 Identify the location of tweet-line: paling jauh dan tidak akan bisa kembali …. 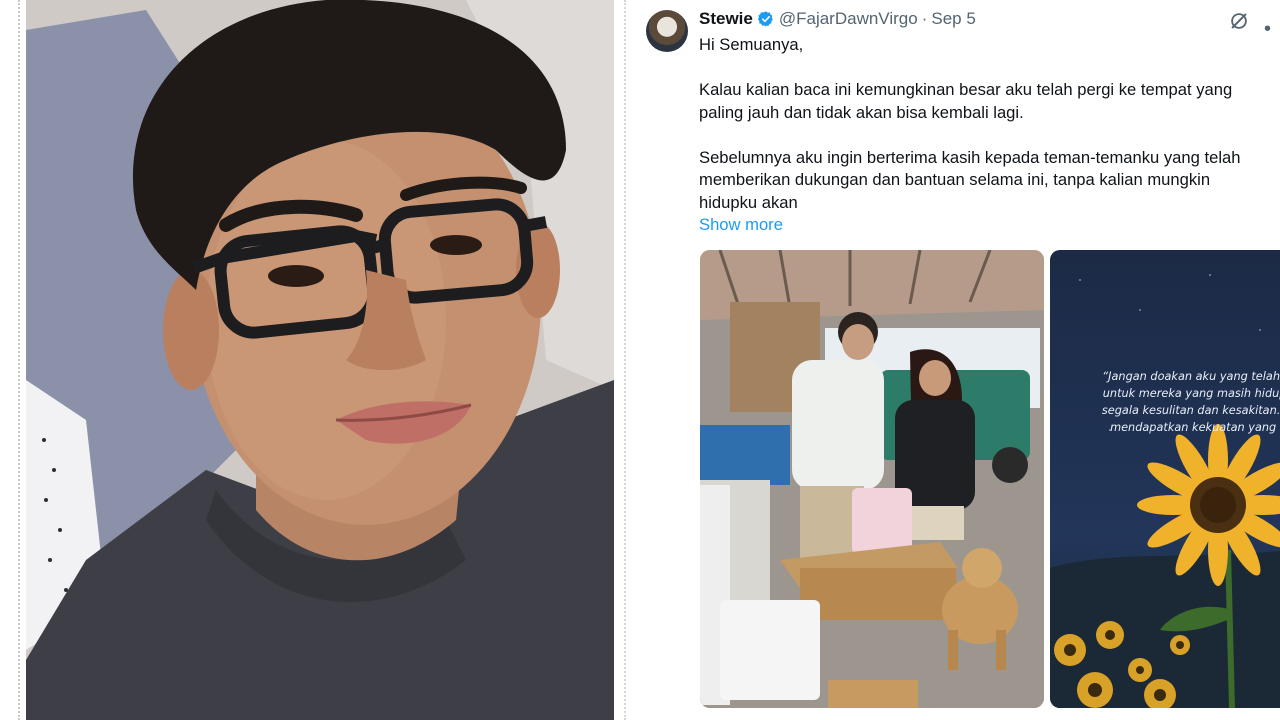
(861, 112).